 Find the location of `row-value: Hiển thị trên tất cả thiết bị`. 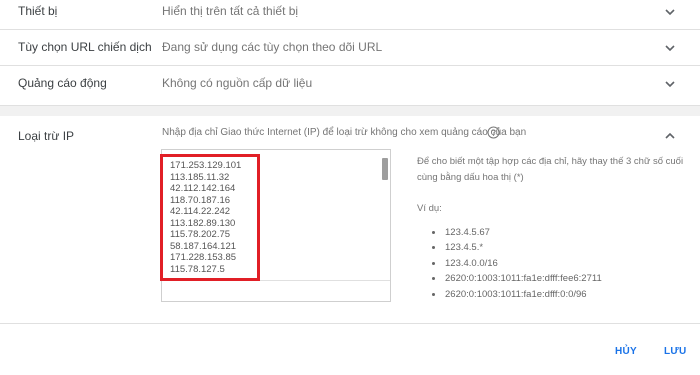

row-value: Hiển thị trên tất cả thiết bị is located at coordinates (230, 11).